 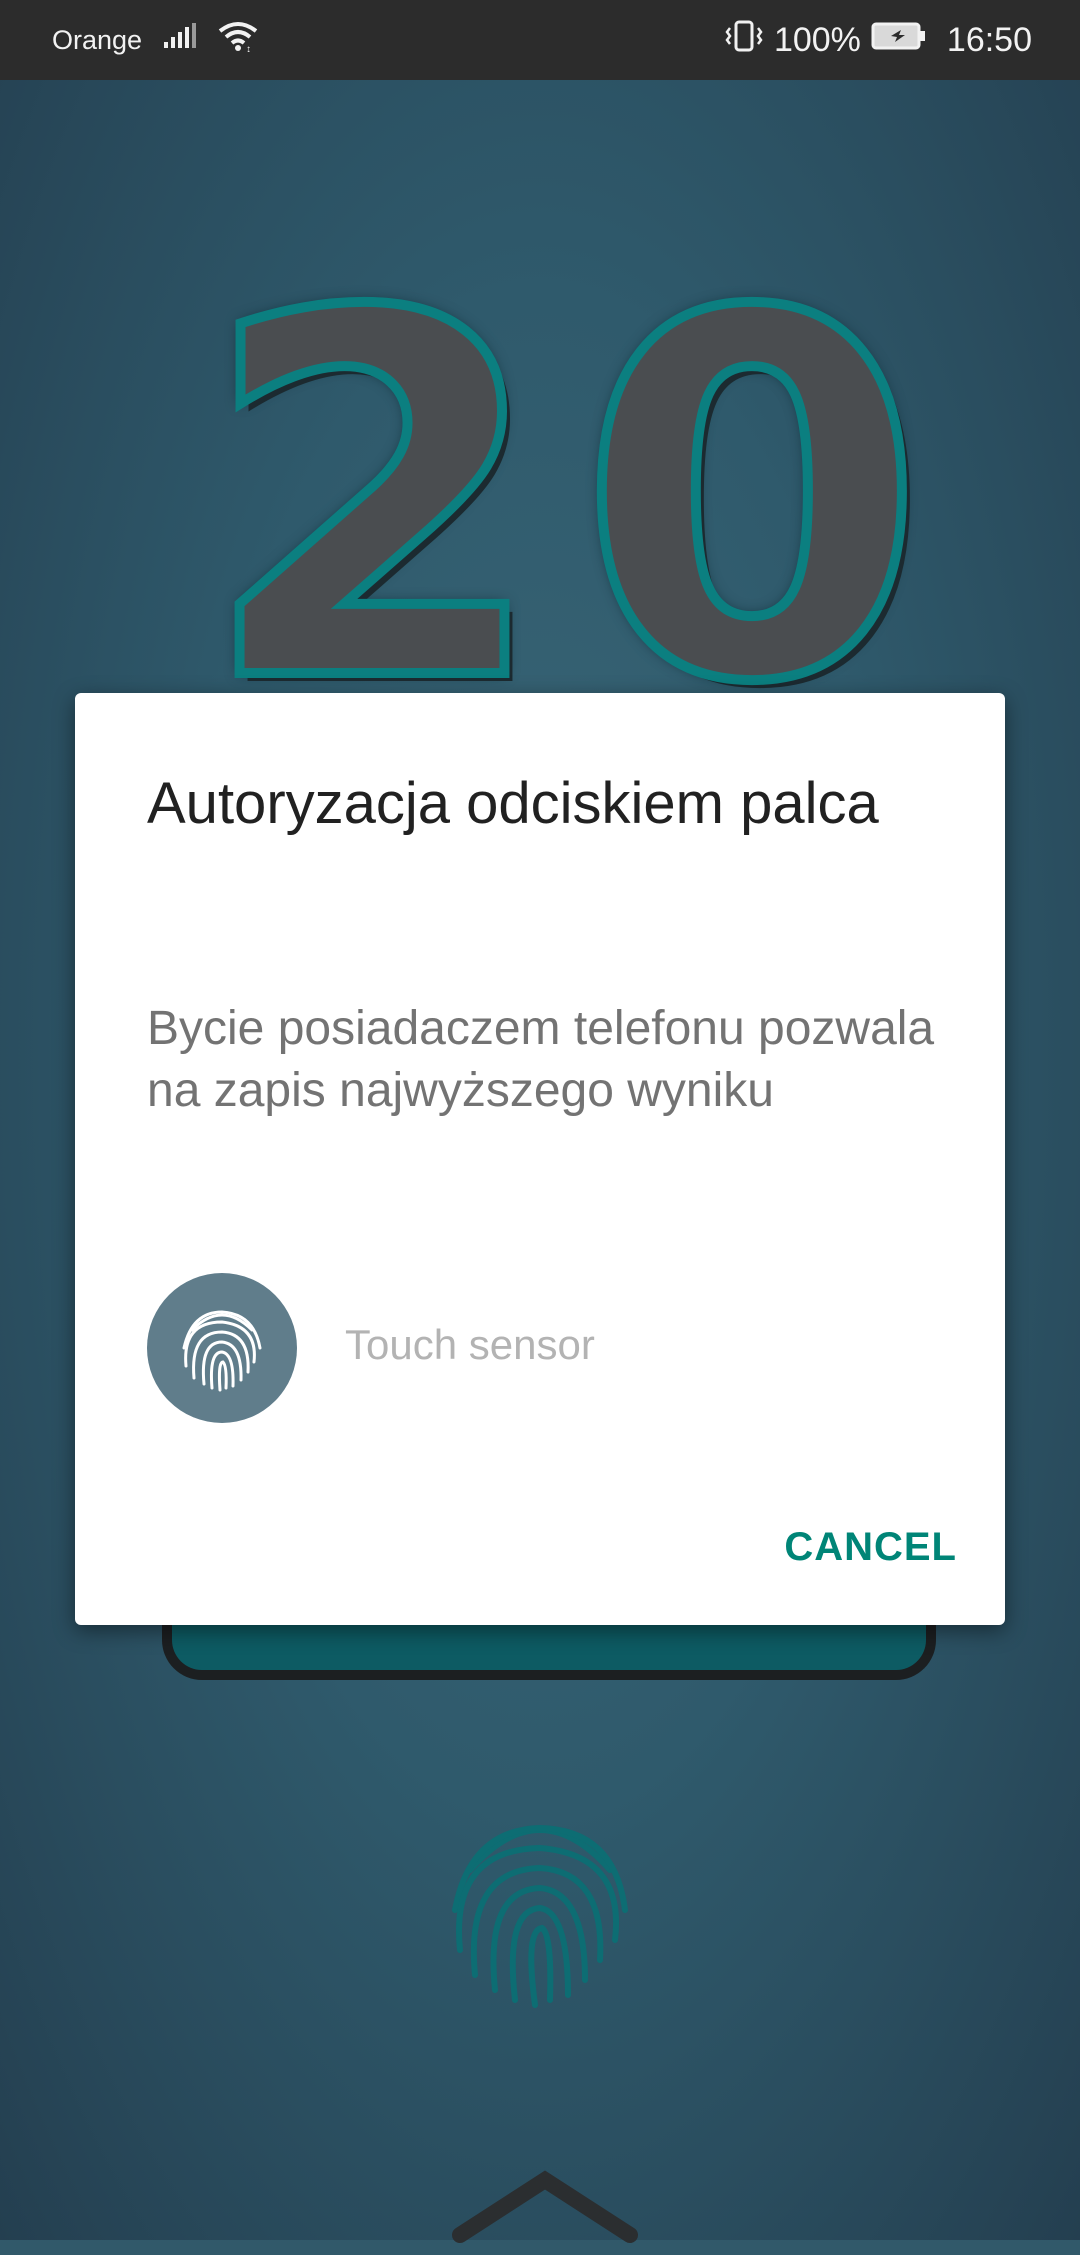 I want to click on signal-icon, so click(x=180, y=40).